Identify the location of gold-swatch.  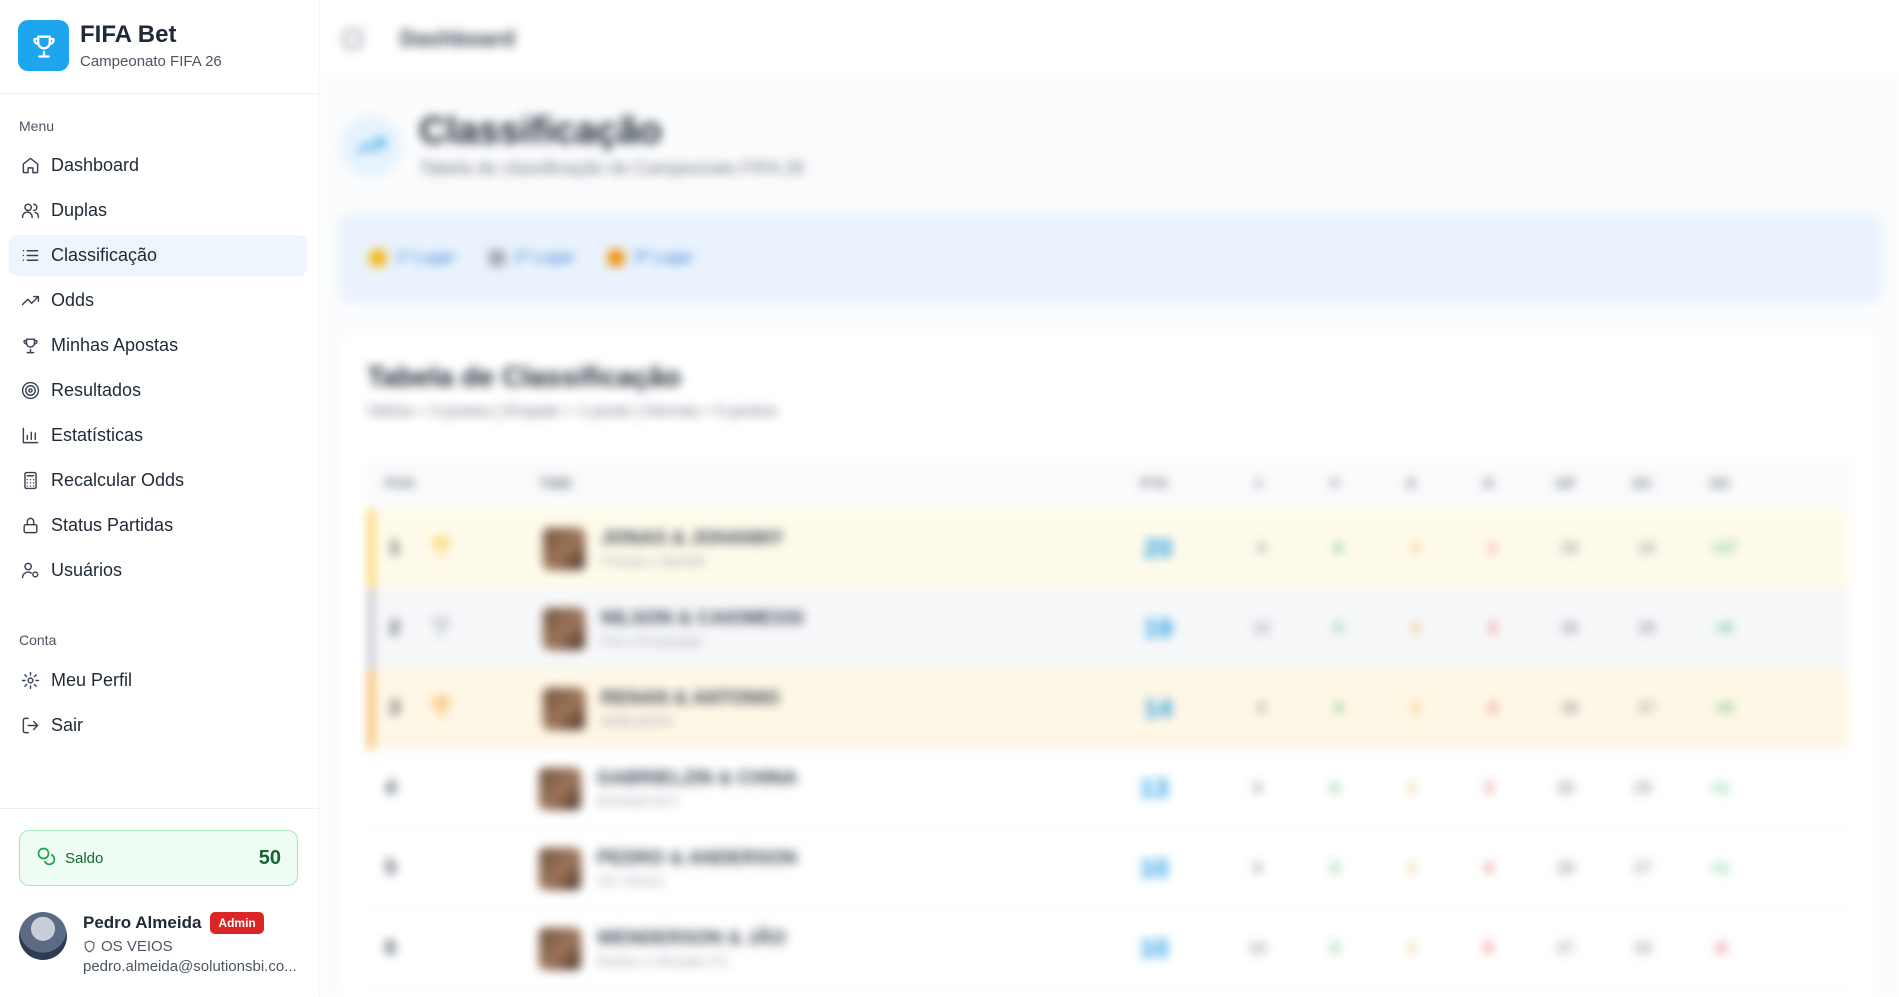
(378, 258).